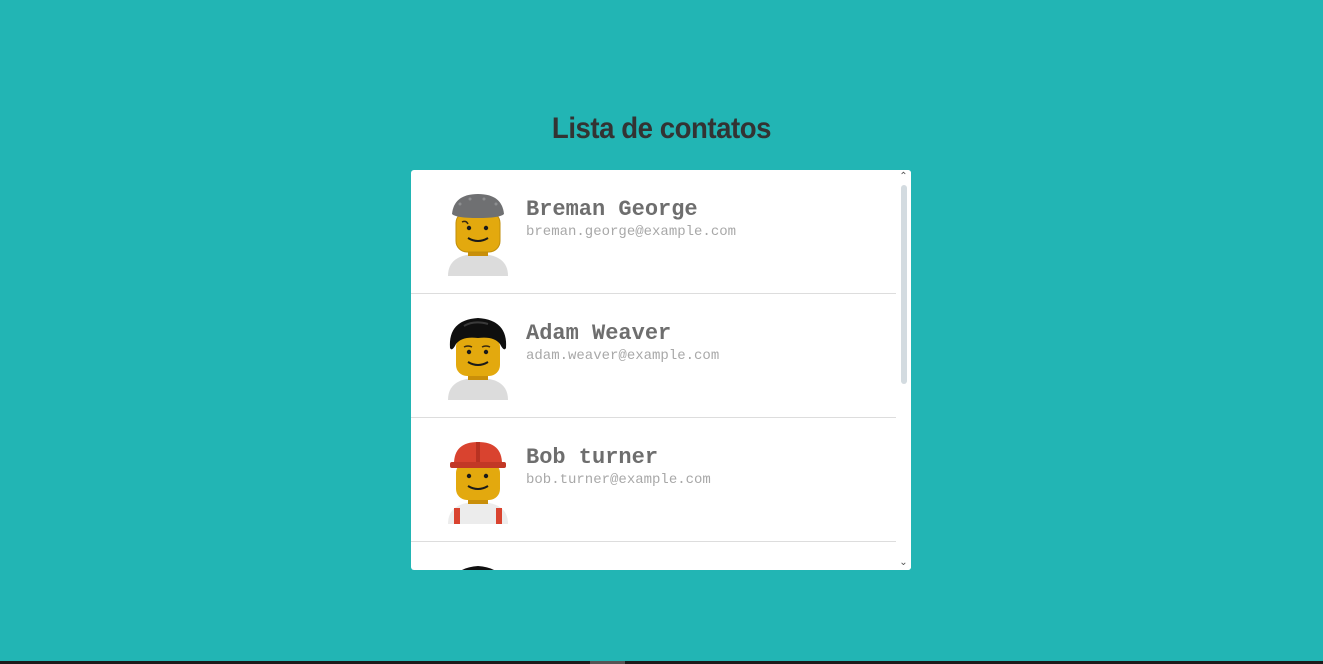  Describe the element at coordinates (903, 563) in the screenshot. I see `scroll-down-arrow-icon: ⌄` at that location.